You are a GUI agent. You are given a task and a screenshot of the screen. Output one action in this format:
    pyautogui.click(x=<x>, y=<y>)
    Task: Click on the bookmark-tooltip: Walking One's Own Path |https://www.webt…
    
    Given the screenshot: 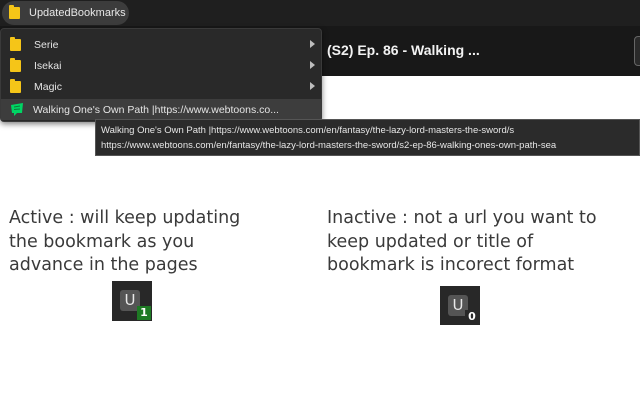 What is the action you would take?
    pyautogui.click(x=367, y=137)
    